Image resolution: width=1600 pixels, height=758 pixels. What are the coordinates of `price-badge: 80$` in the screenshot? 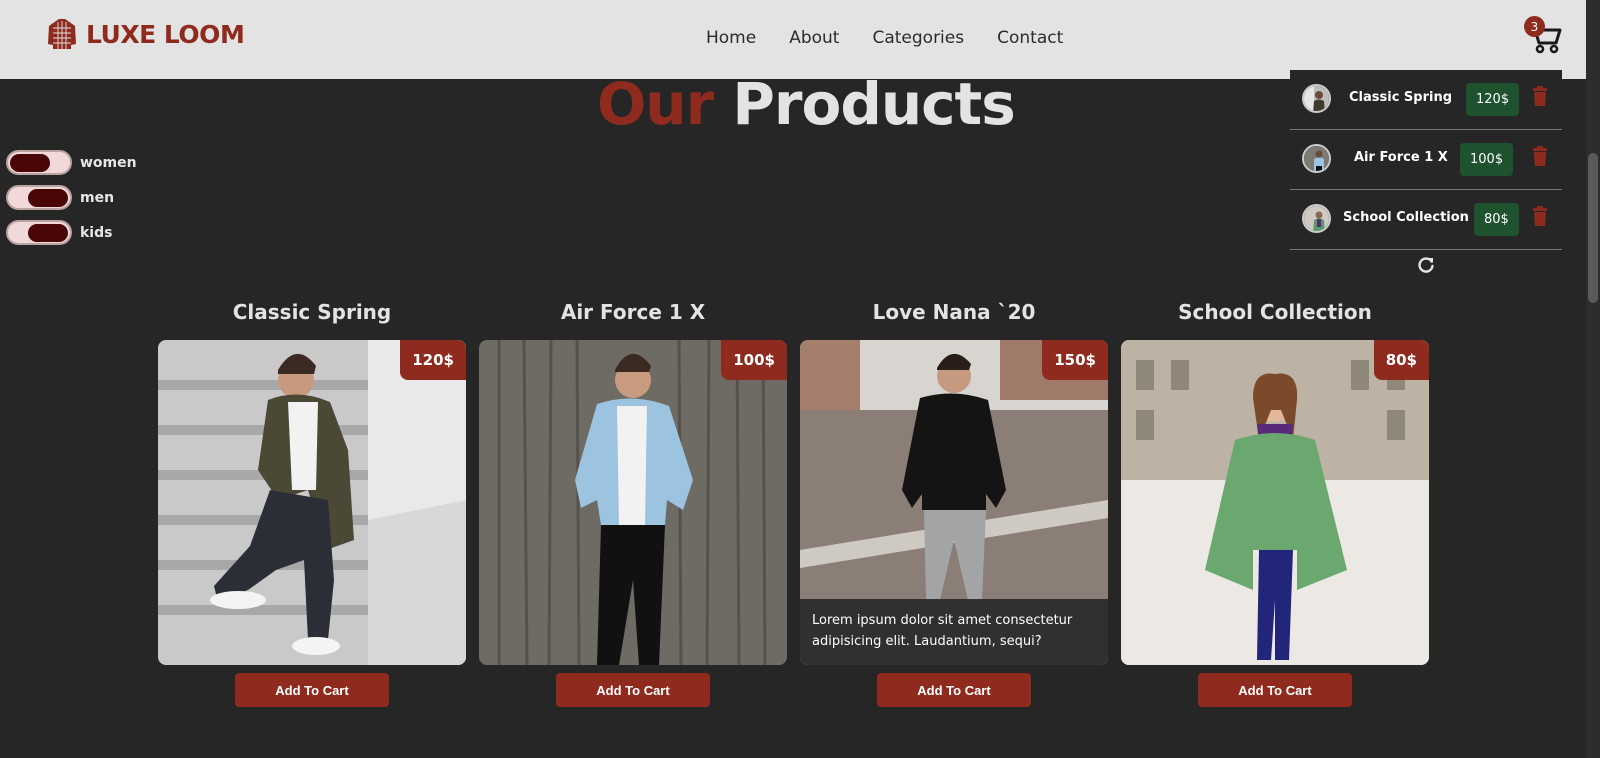 It's located at (1401, 360).